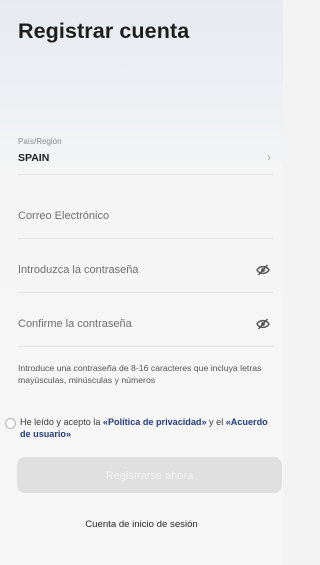 Image resolution: width=320 pixels, height=565 pixels. I want to click on agreement-radio, so click(10, 423).